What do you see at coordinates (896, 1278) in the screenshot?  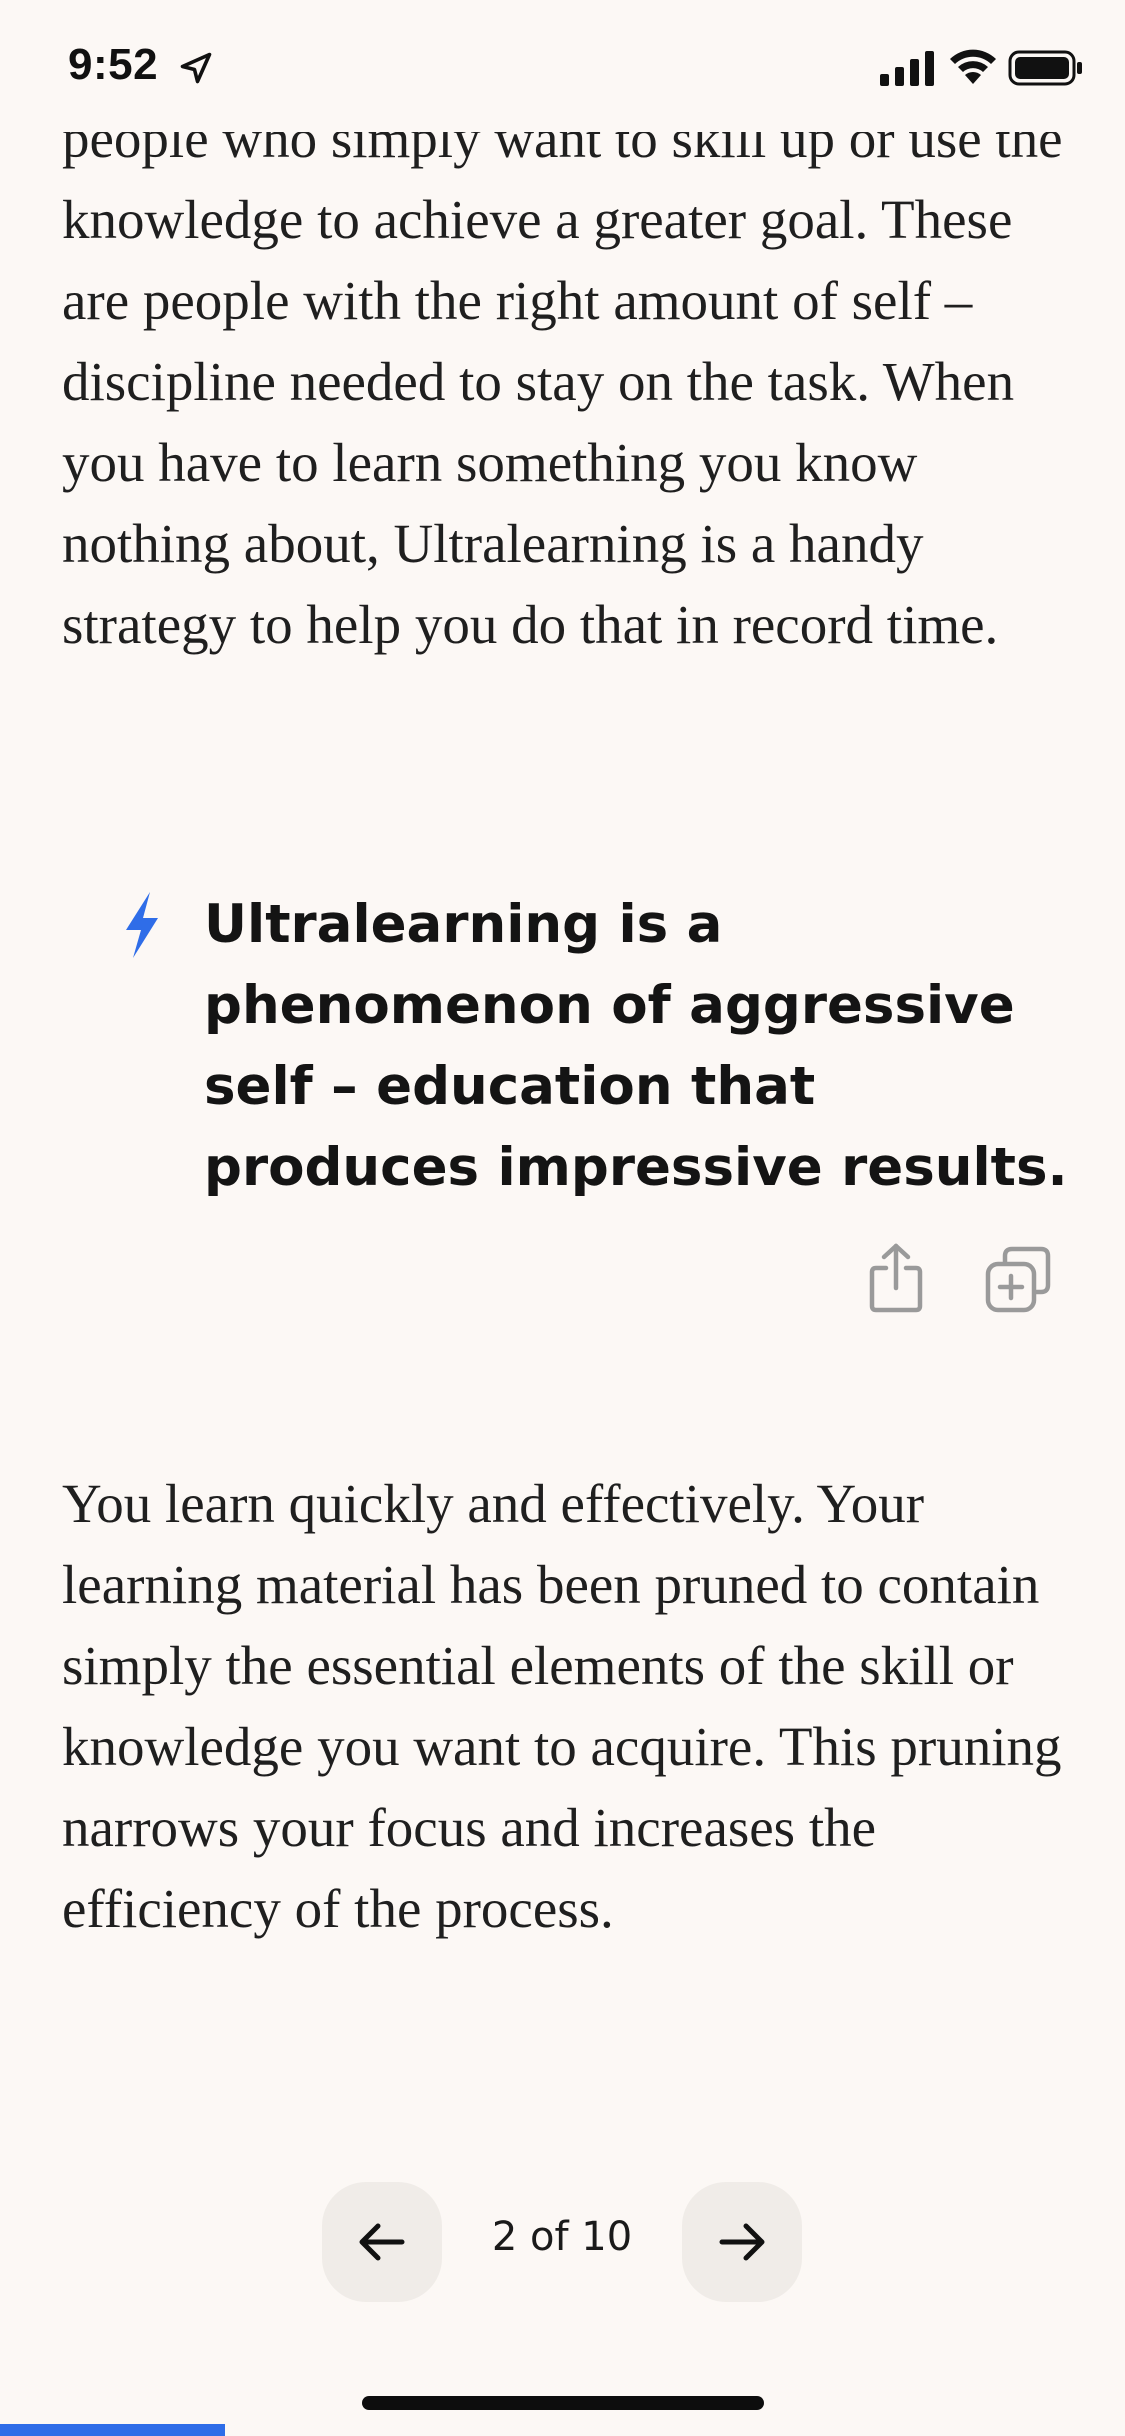 I see `share-icon` at bounding box center [896, 1278].